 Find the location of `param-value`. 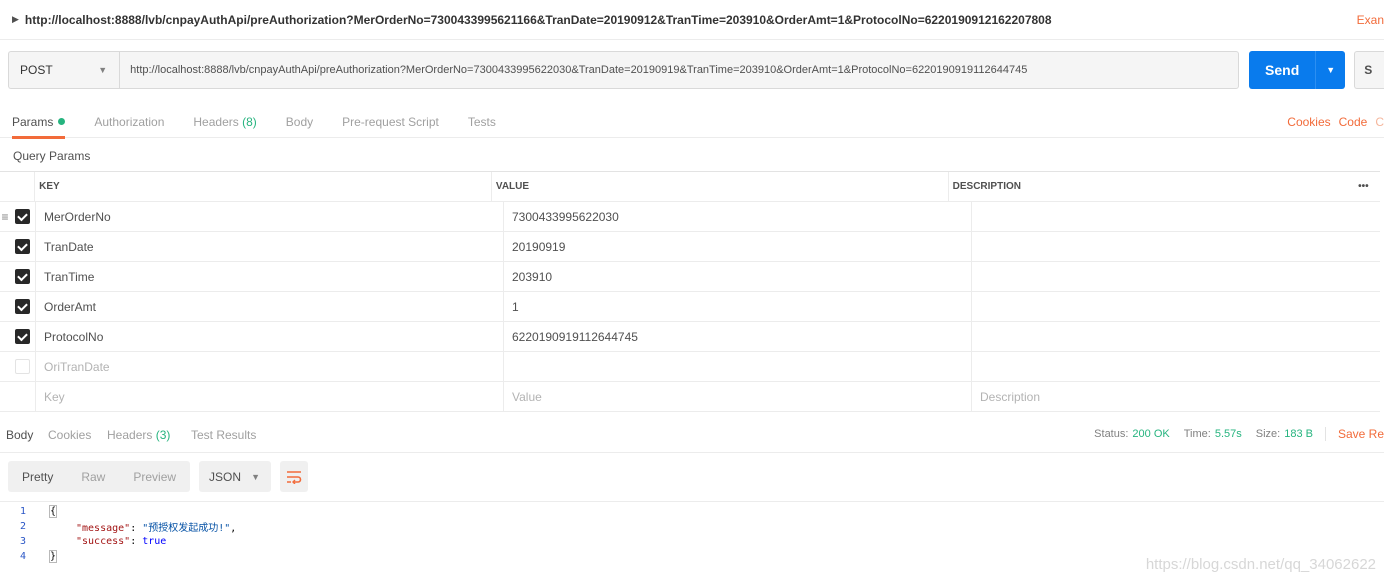

param-value is located at coordinates (738, 366).